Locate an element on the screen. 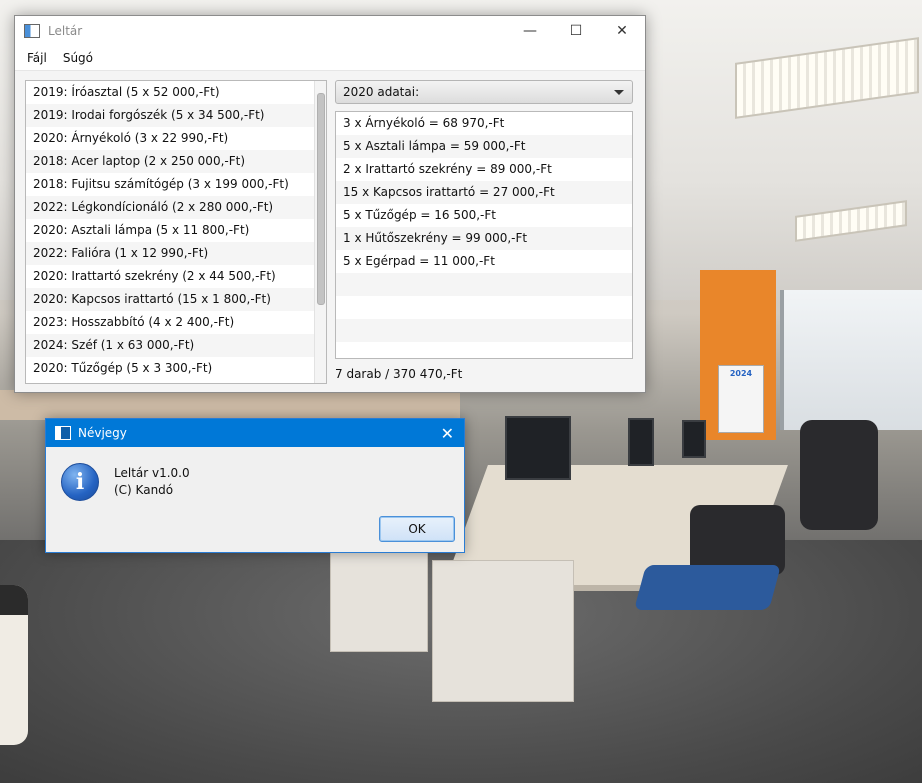  detail-item: 1 x Hűtőszekrény = 99 000,-Ft is located at coordinates (484, 238).